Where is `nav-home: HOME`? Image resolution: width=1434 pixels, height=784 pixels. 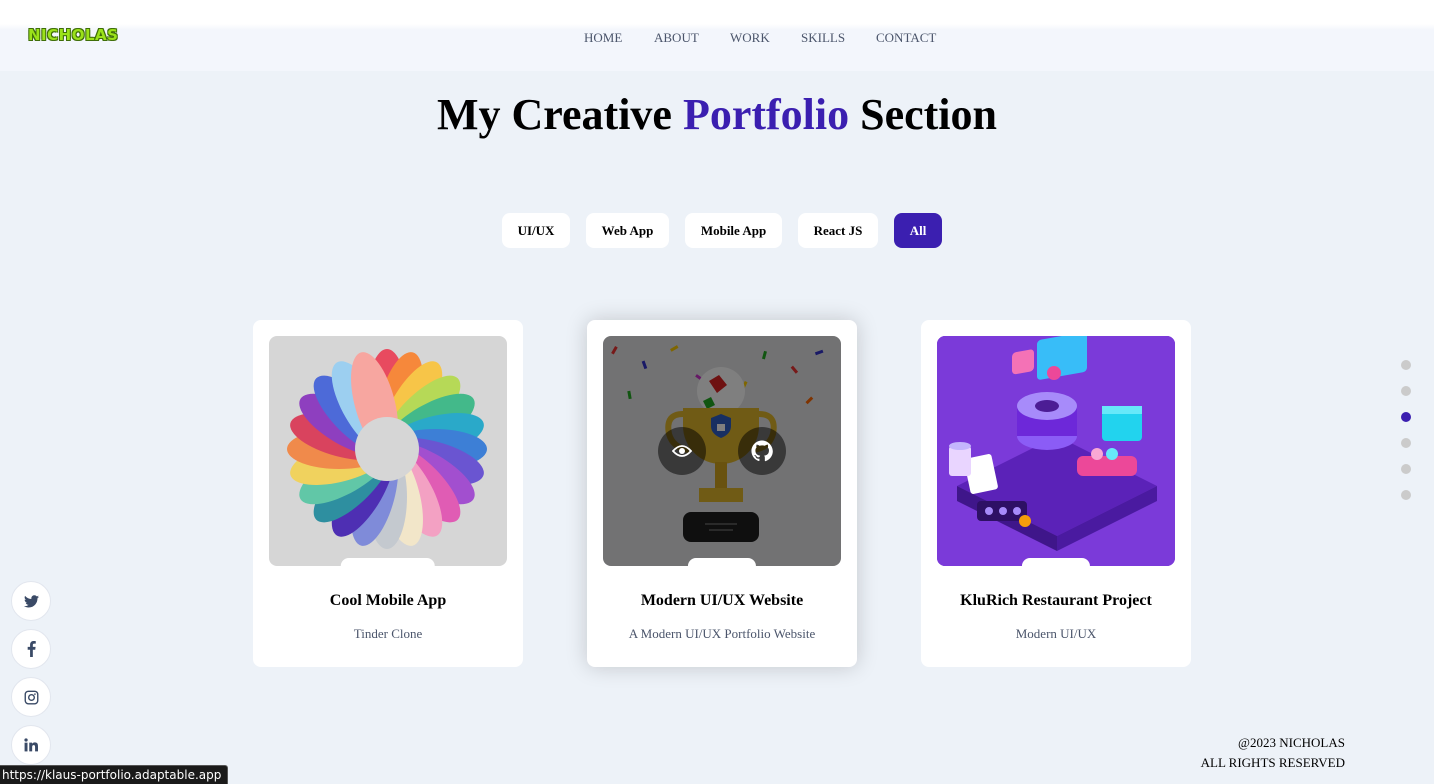 nav-home: HOME is located at coordinates (619, 38).